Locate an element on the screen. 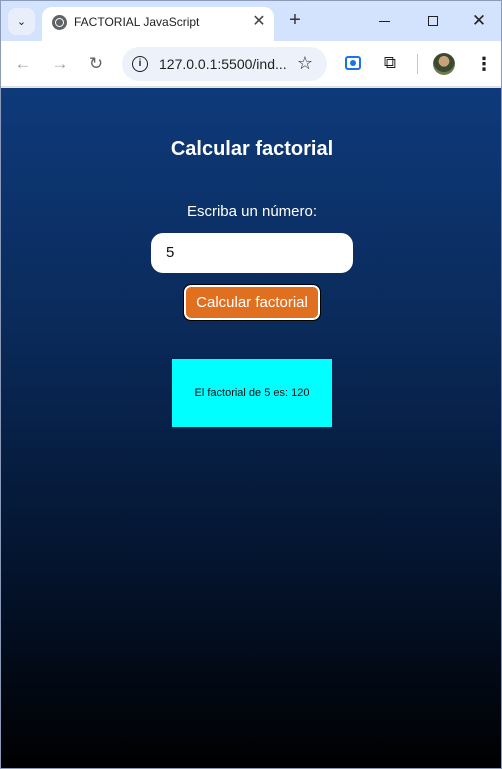 The height and width of the screenshot is (769, 502). address-bar: i 127.0.0.1:5500/ind... ☆ is located at coordinates (224, 64).